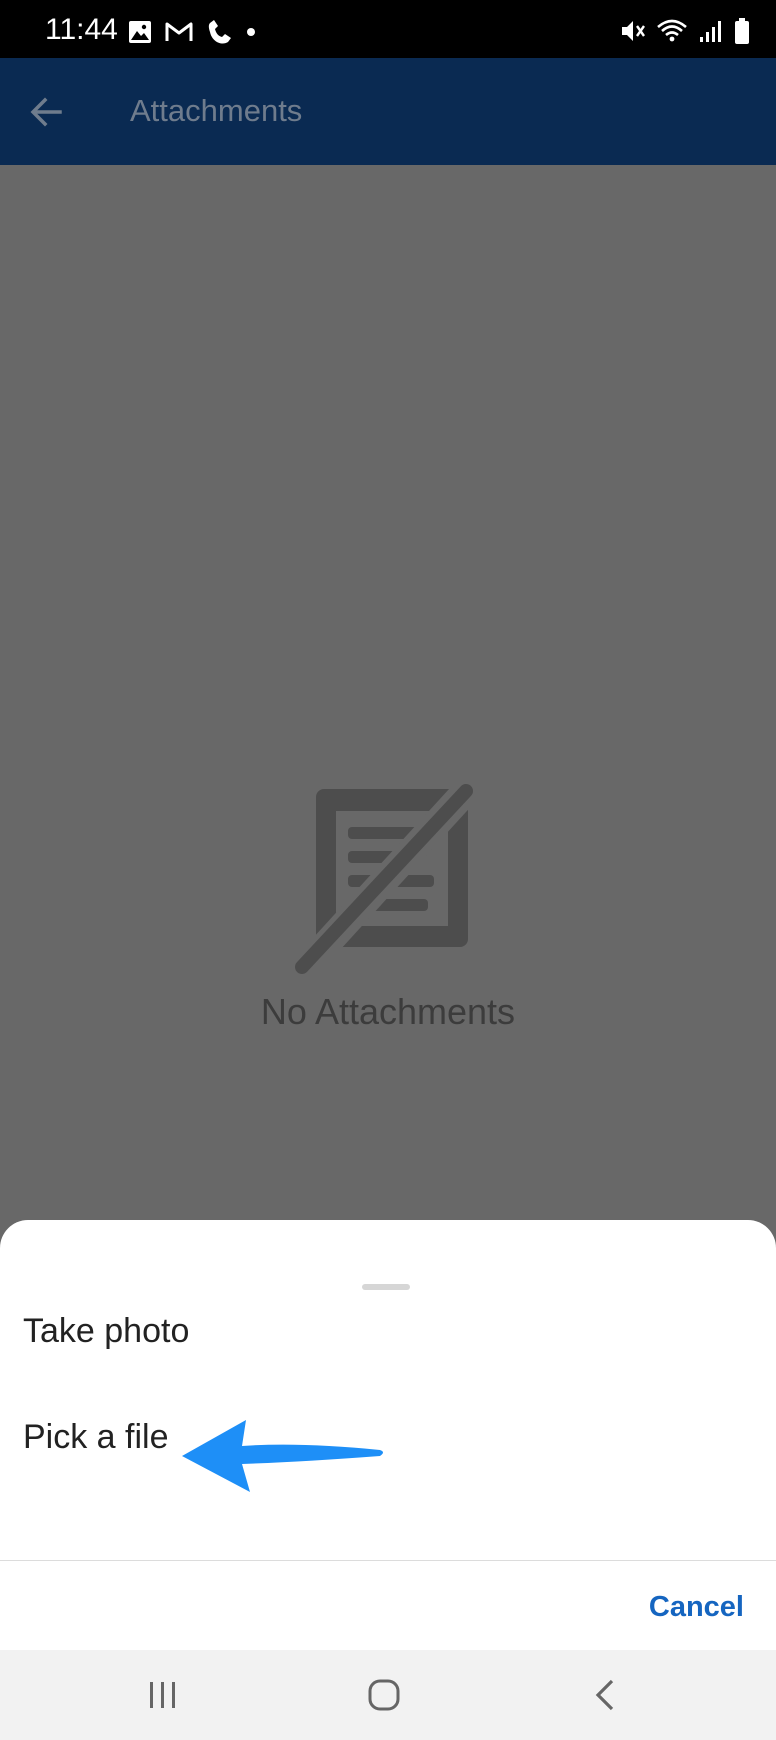 The height and width of the screenshot is (1740, 776). Describe the element at coordinates (742, 31) in the screenshot. I see `battery-icon` at that location.